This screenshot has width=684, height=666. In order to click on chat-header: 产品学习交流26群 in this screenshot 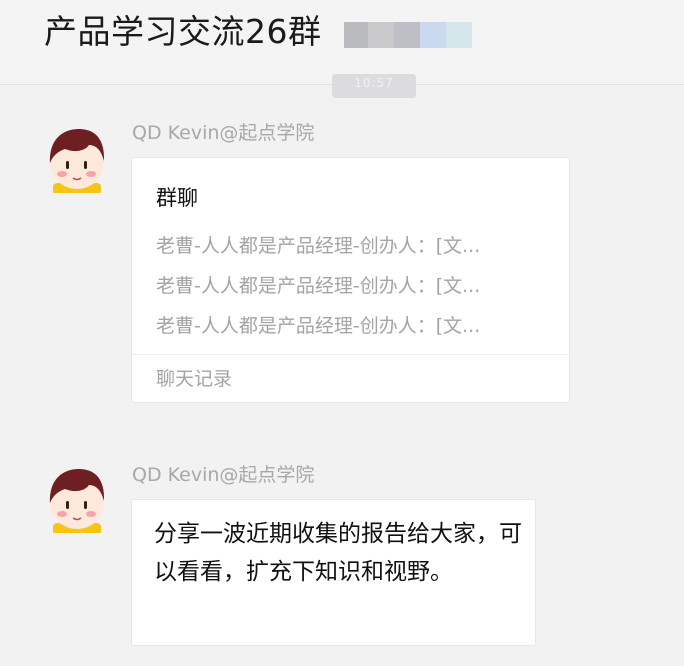, I will do `click(342, 42)`.